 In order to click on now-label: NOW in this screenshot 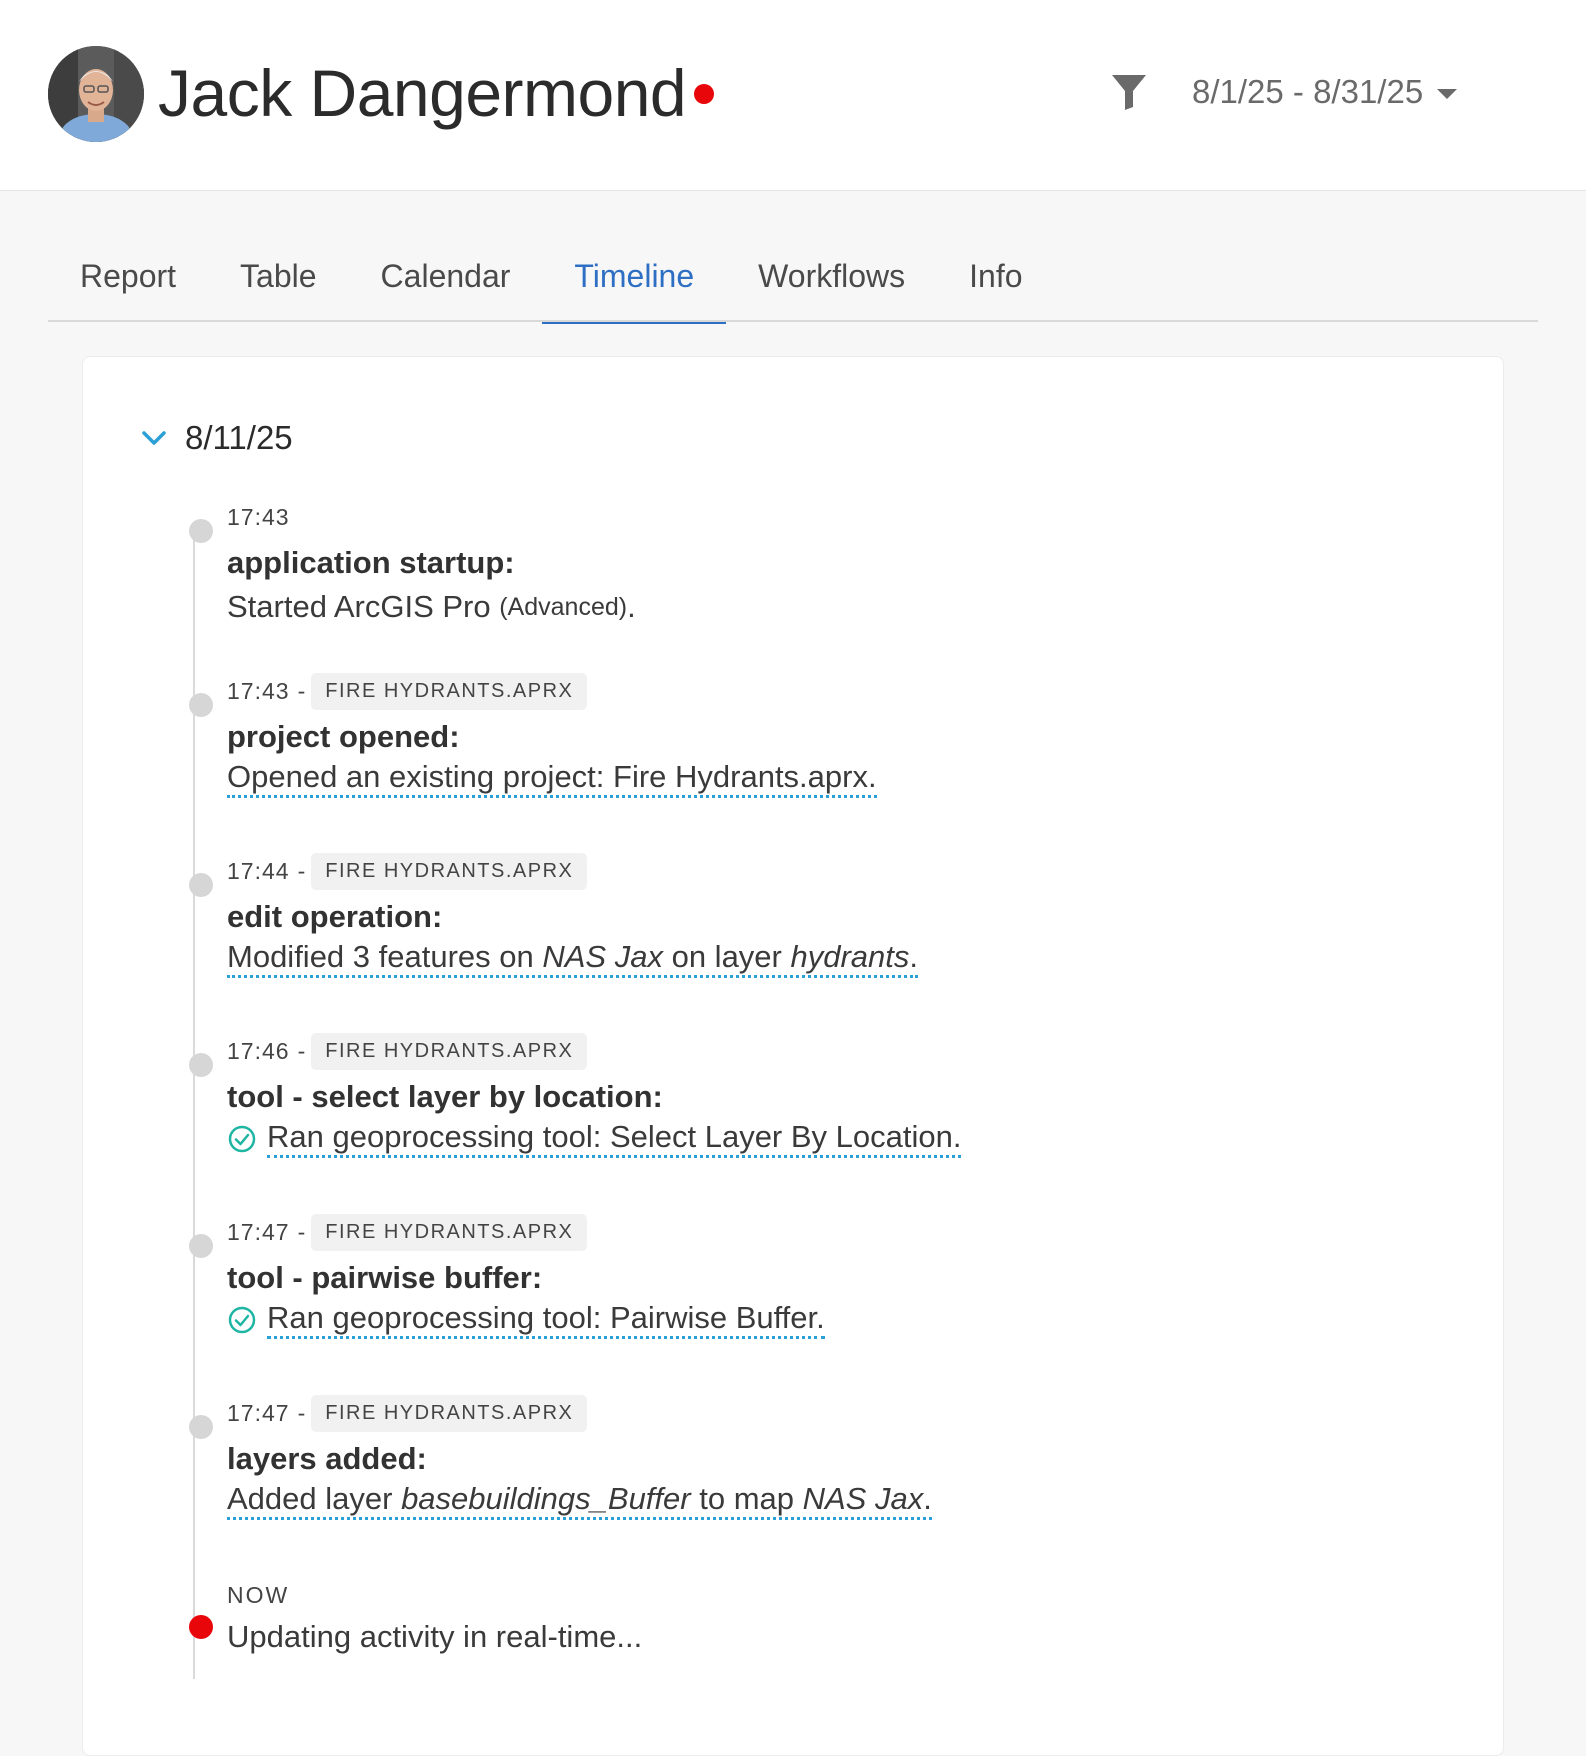, I will do `click(258, 1594)`.